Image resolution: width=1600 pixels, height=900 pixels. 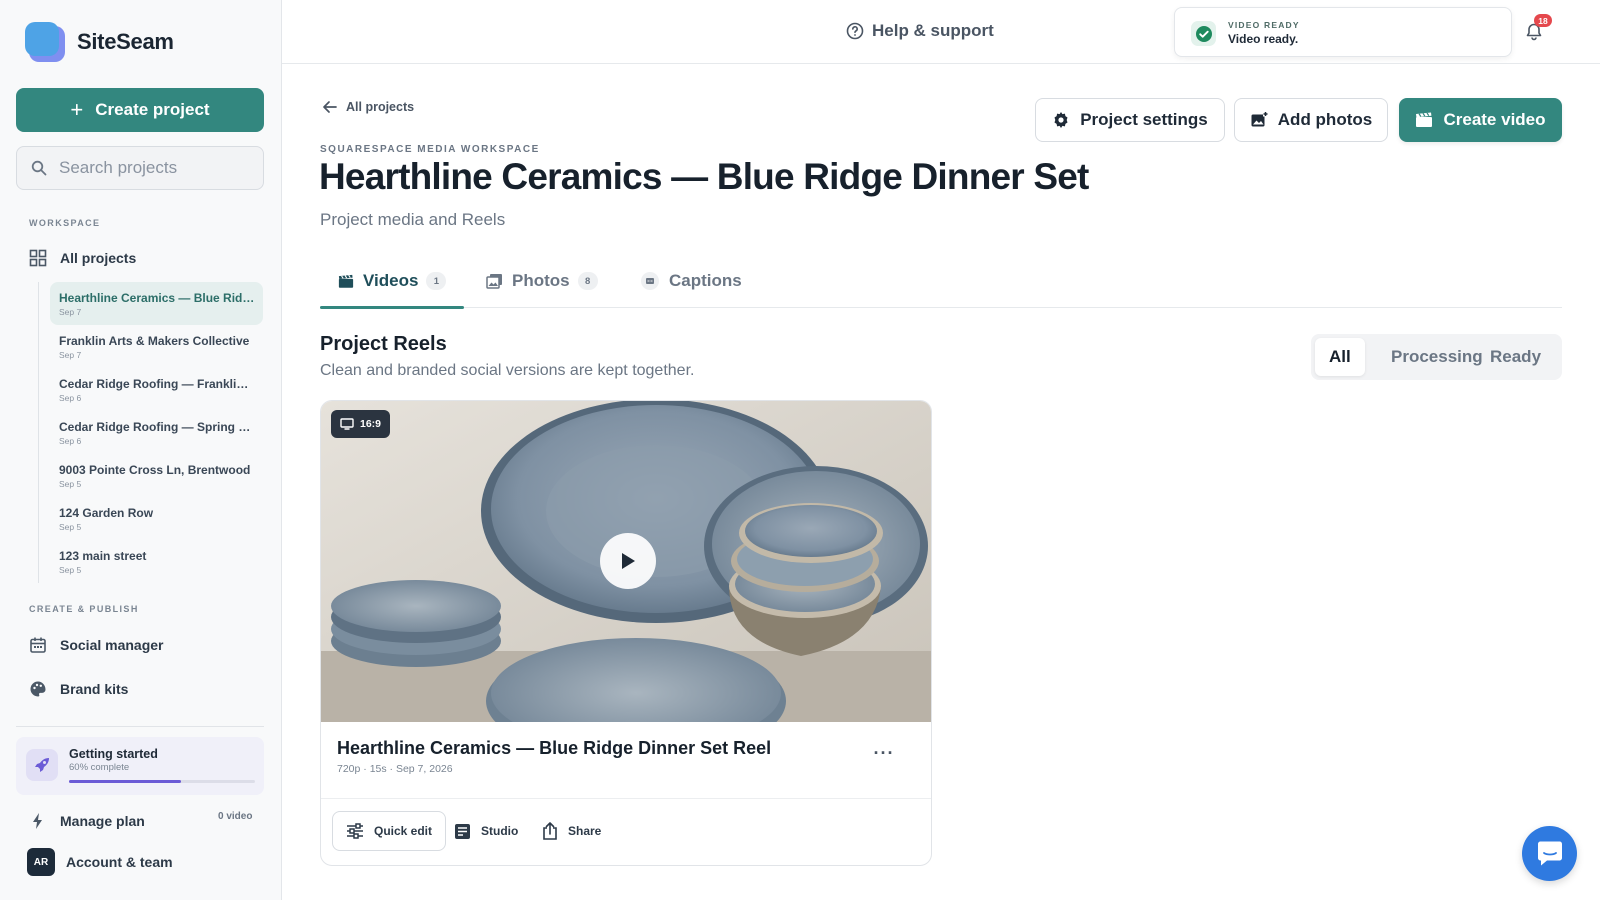 I want to click on help-support-link: Help & support, so click(x=920, y=31).